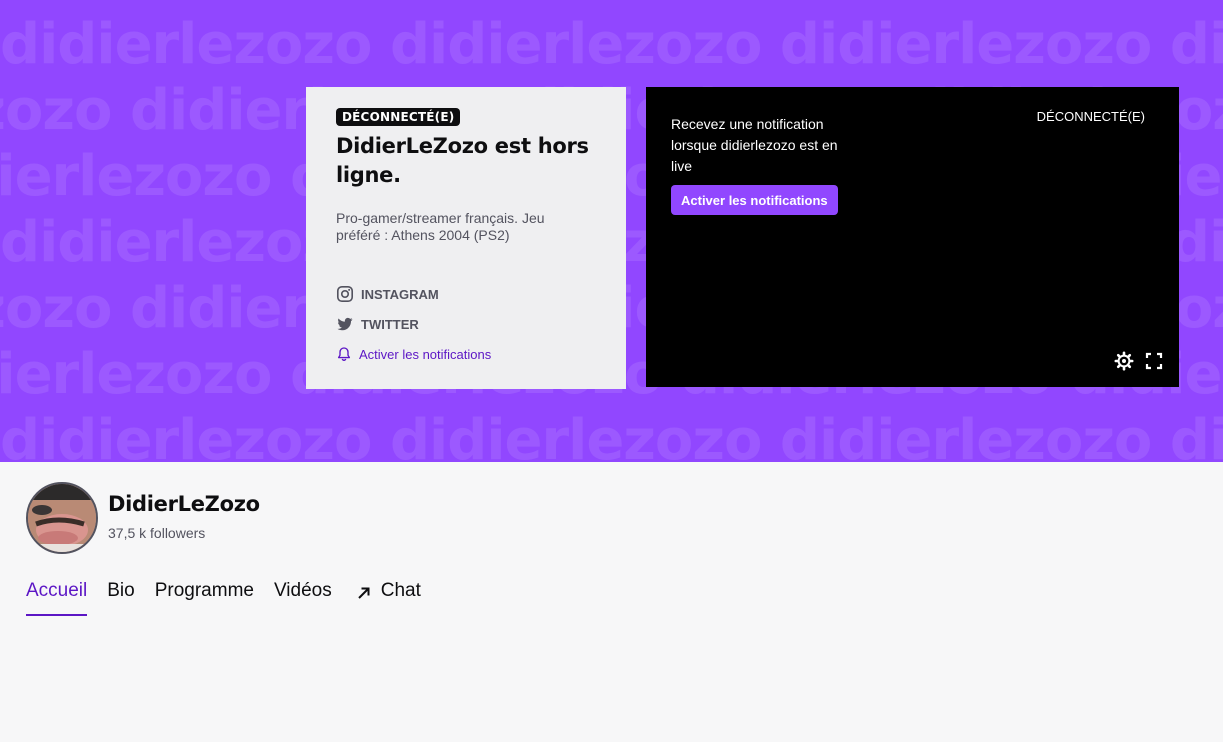 The height and width of the screenshot is (742, 1223). What do you see at coordinates (390, 324) in the screenshot?
I see `twitter-label: TWITTER` at bounding box center [390, 324].